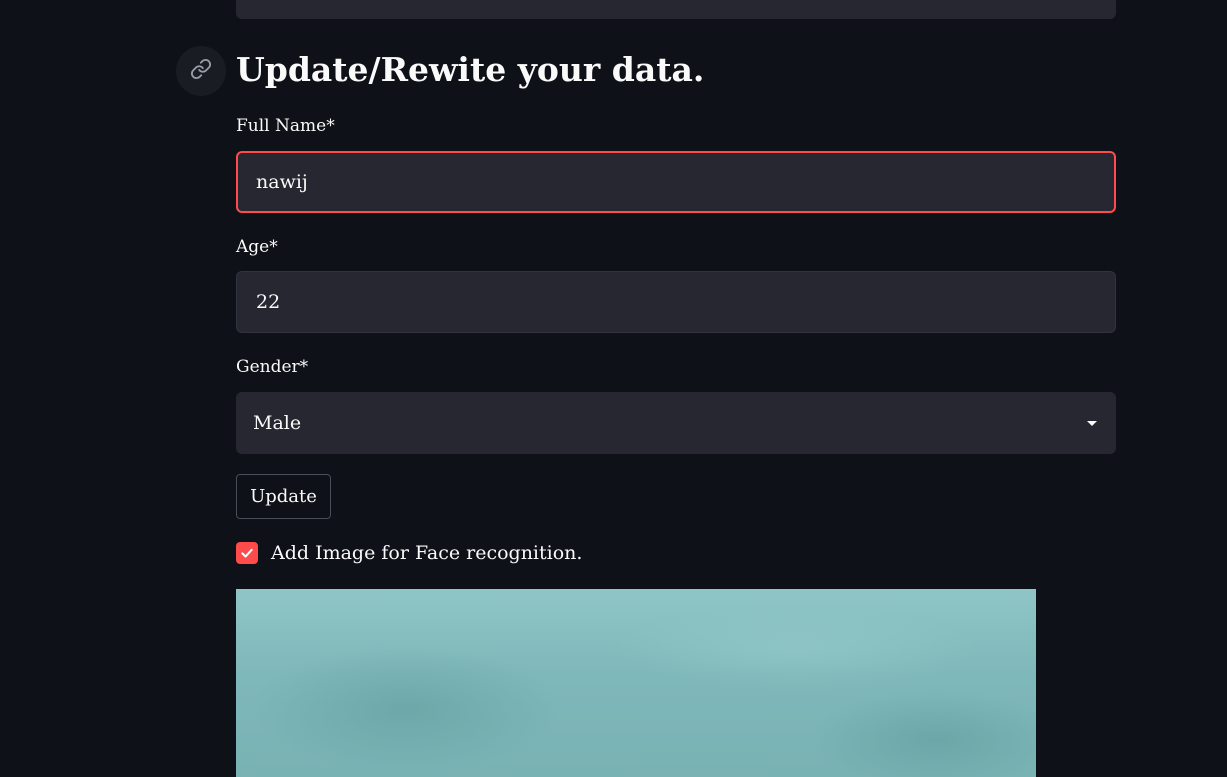 The width and height of the screenshot is (1227, 777). Describe the element at coordinates (470, 69) in the screenshot. I see `page-title: Update/Rewite your data.` at that location.